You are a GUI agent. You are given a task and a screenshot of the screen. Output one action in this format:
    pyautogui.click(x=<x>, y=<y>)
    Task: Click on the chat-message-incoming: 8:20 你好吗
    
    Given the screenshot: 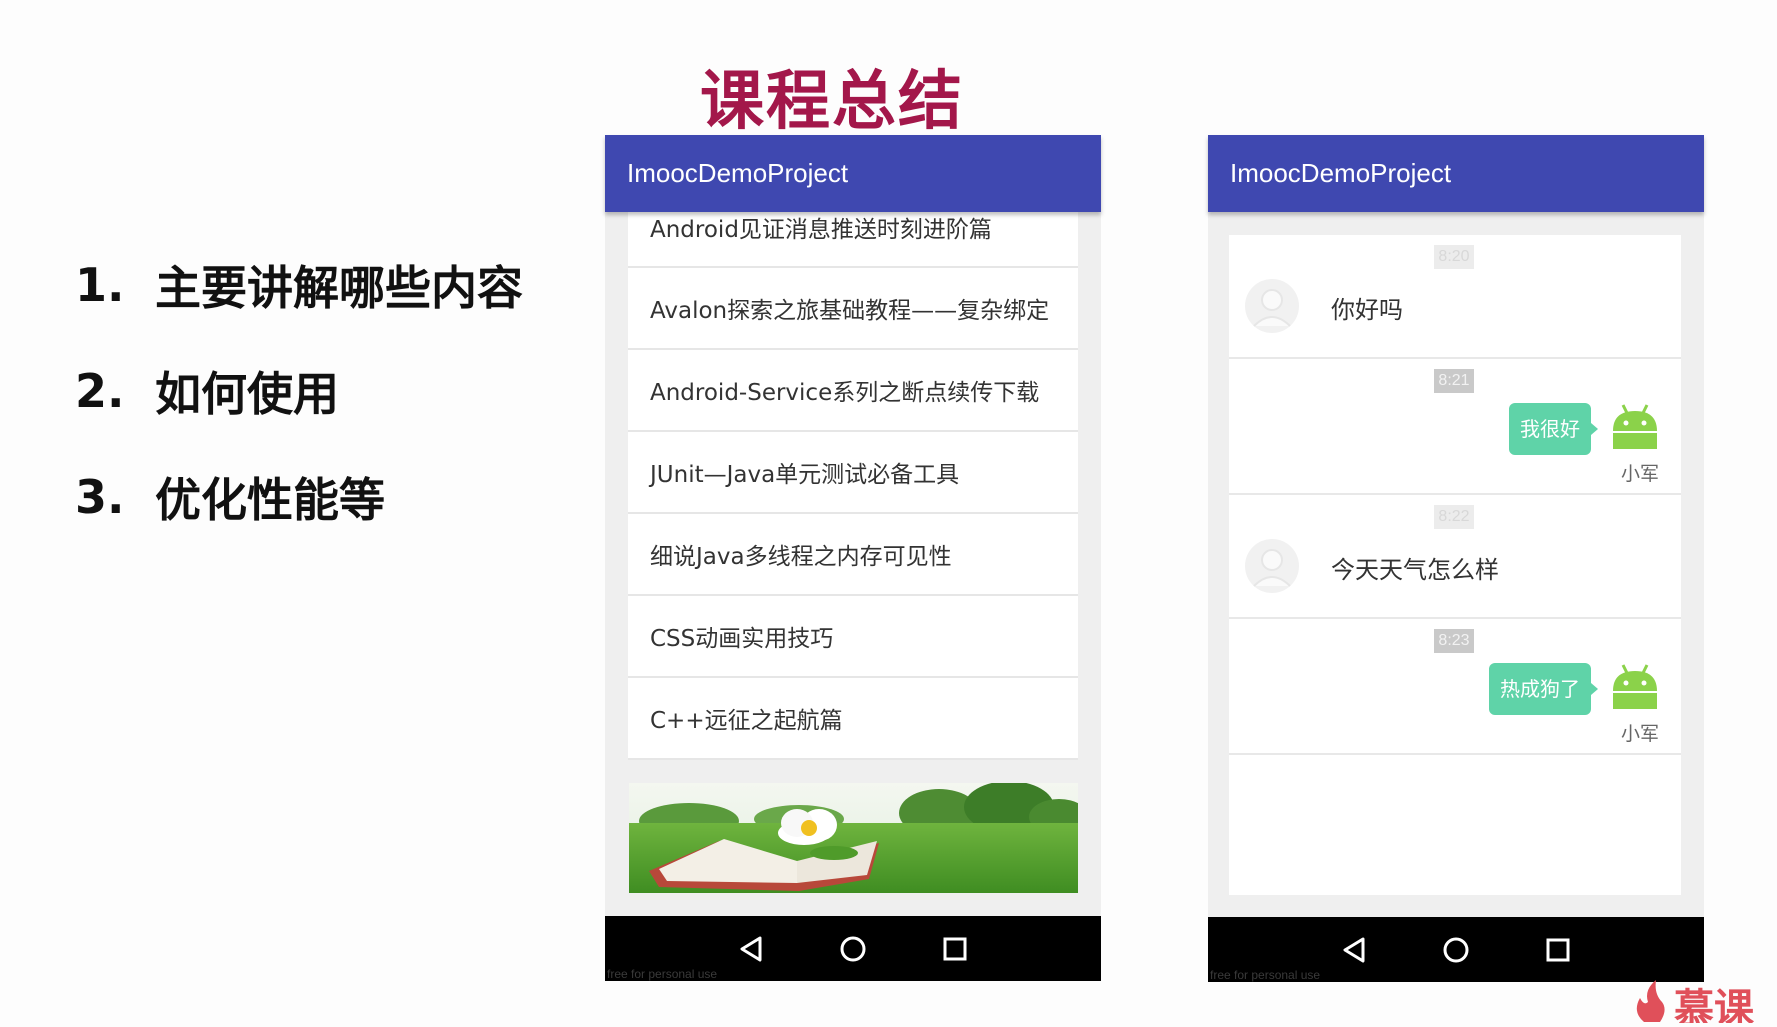 What is the action you would take?
    pyautogui.click(x=1455, y=297)
    